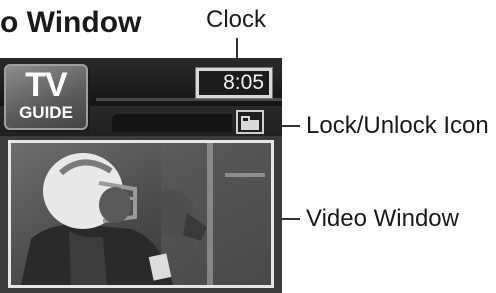  Describe the element at coordinates (397, 125) in the screenshot. I see `lock-callout-label: Lock/Unlock Icon` at that location.